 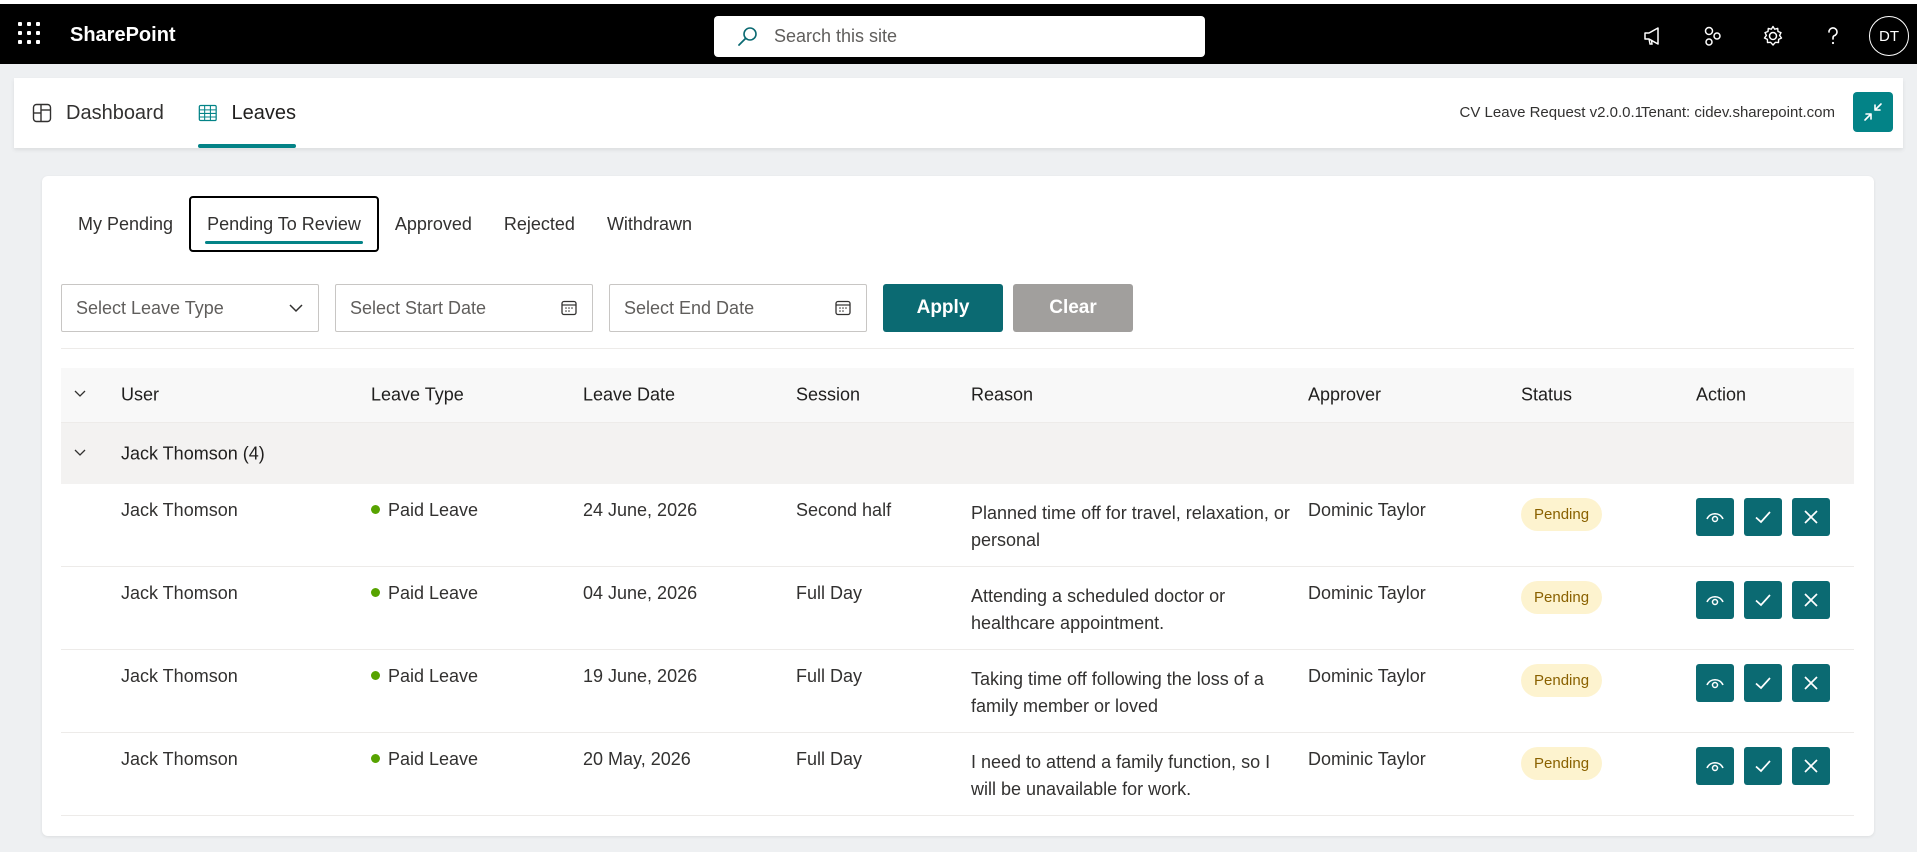 I want to click on nav-tab-dashboard: Dashboard, so click(x=98, y=113).